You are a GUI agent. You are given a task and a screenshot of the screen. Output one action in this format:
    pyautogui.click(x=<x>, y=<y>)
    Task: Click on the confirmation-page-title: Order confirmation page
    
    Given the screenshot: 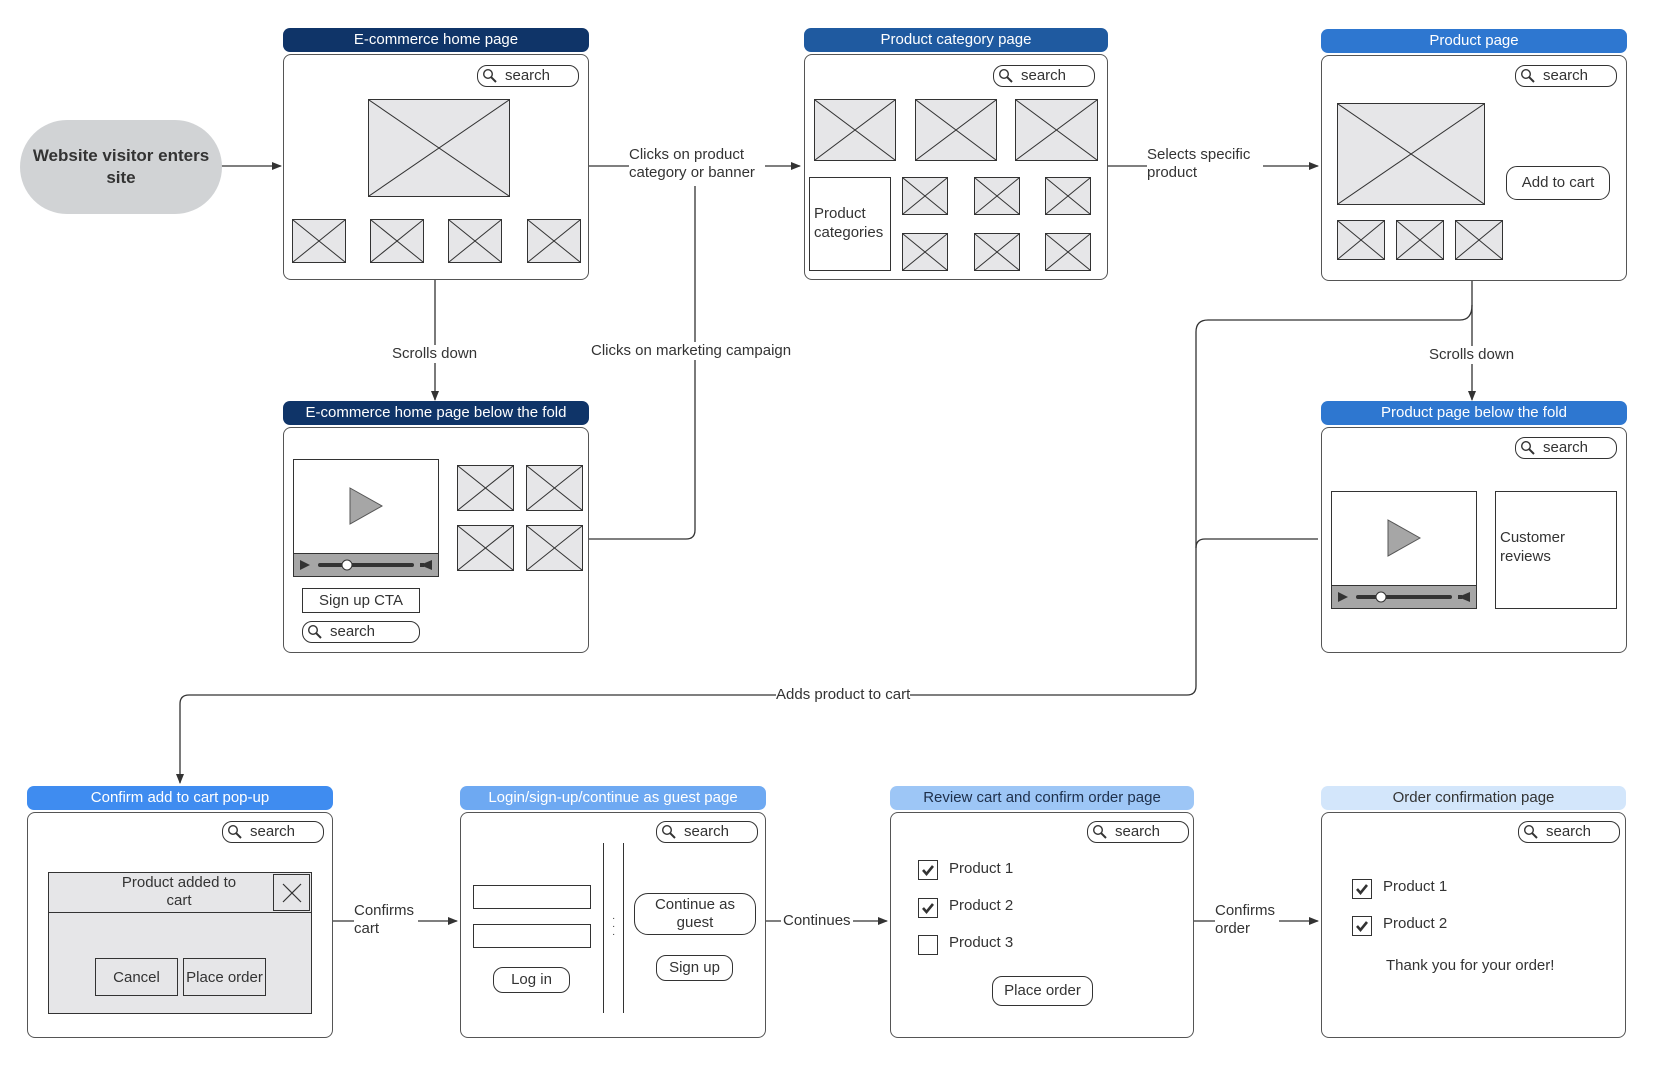 What is the action you would take?
    pyautogui.click(x=1473, y=797)
    